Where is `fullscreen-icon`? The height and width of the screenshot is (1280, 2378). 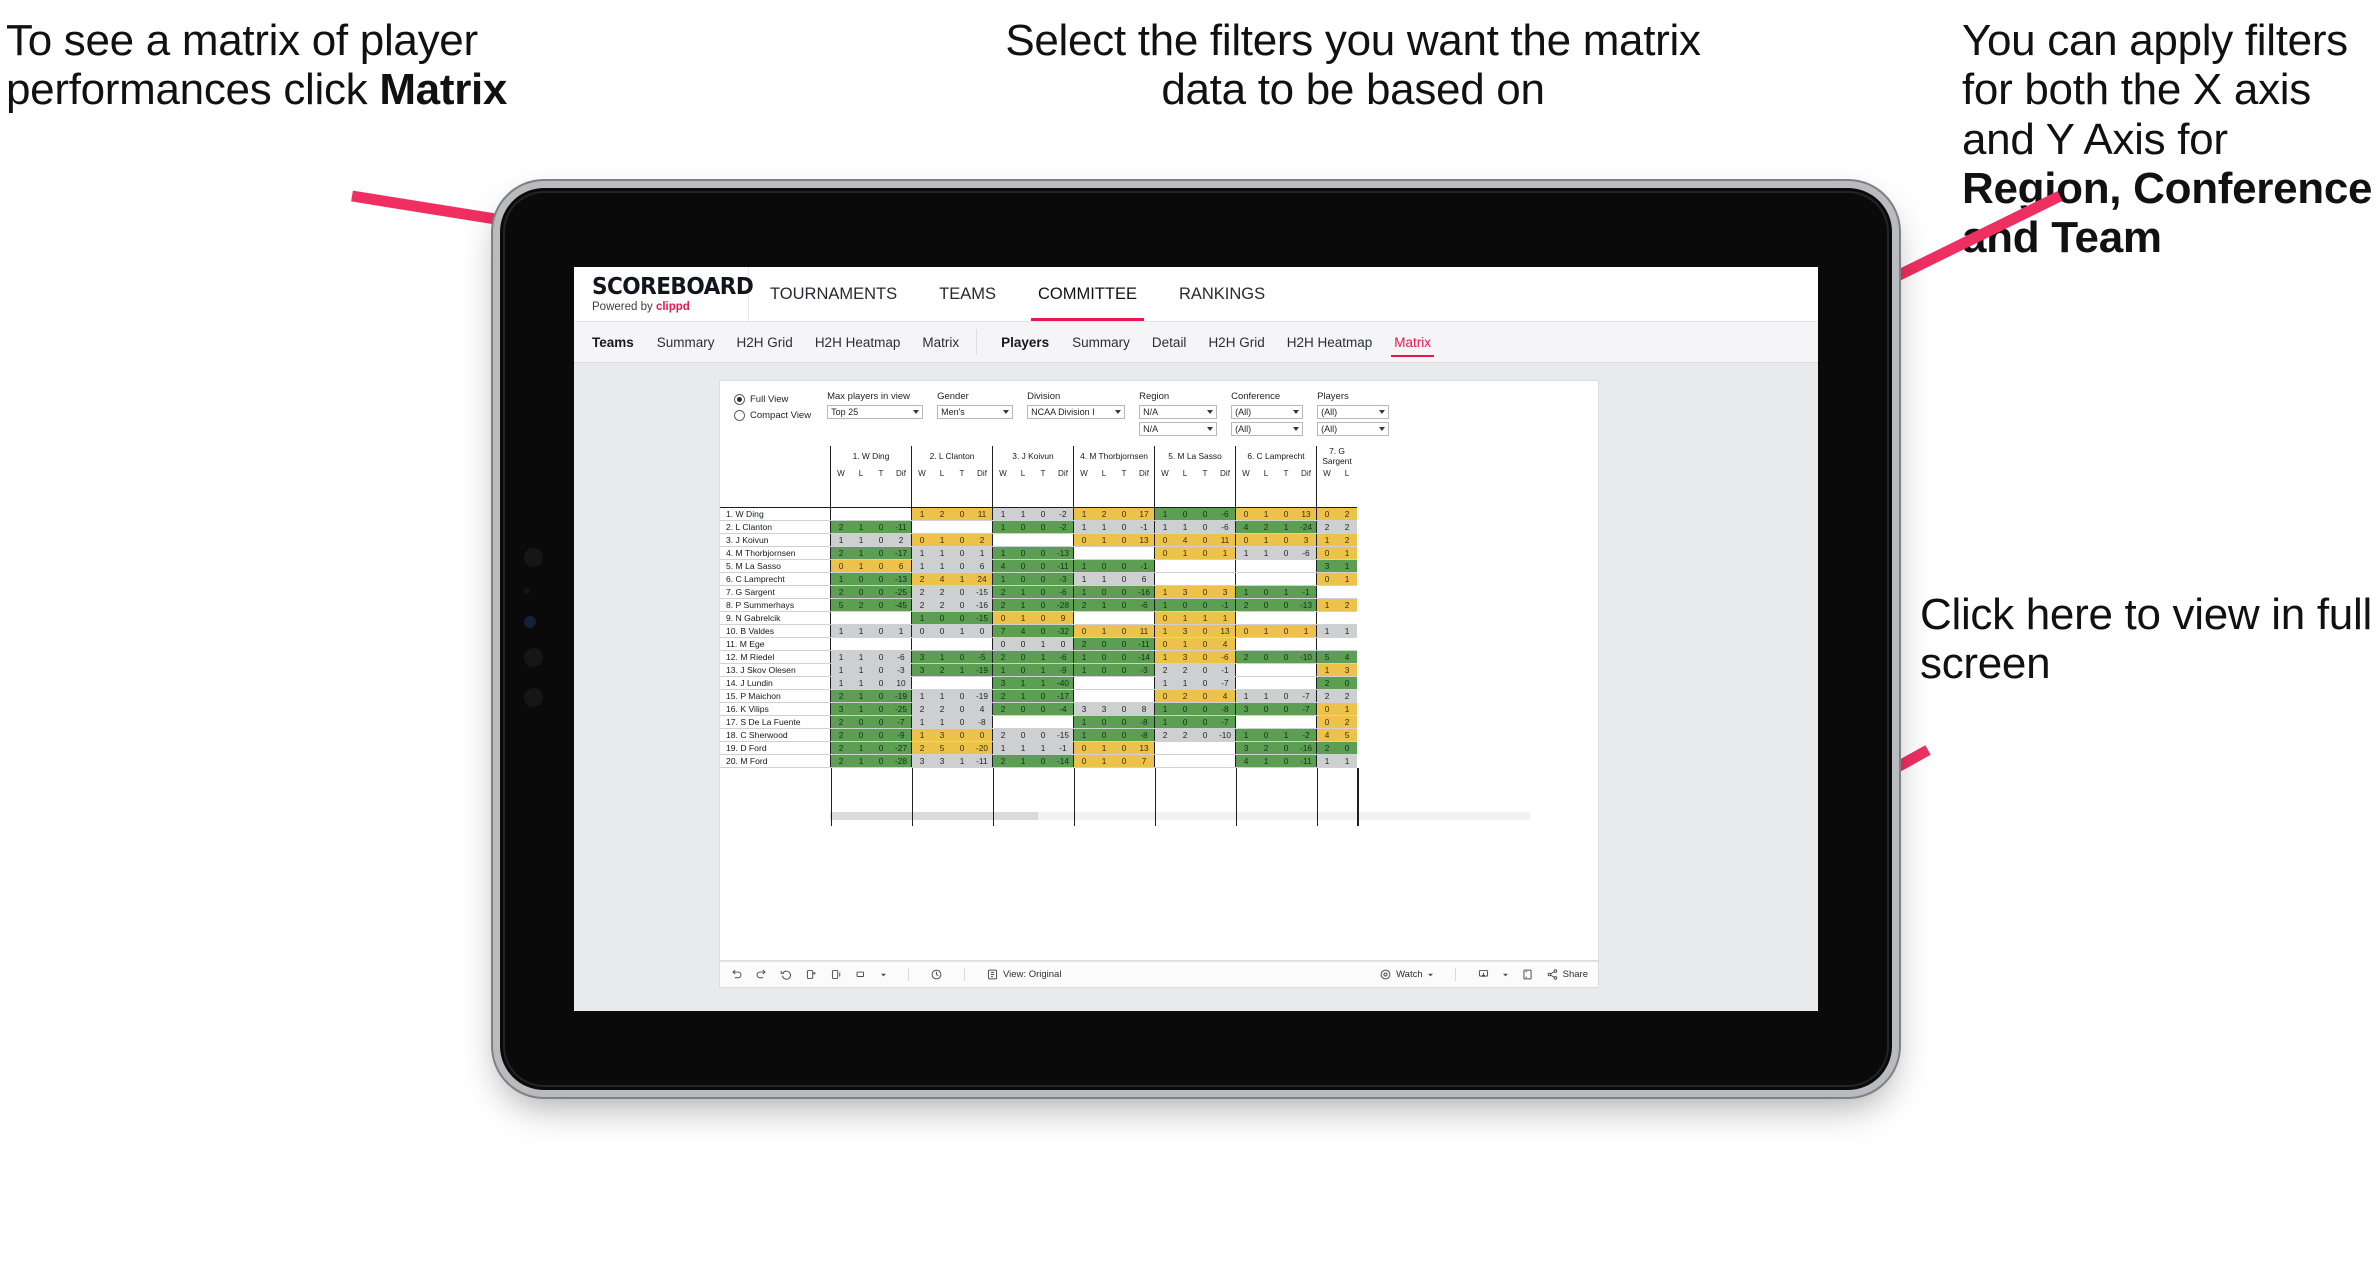 fullscreen-icon is located at coordinates (1527, 974).